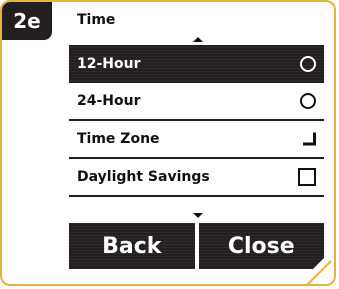 The image size is (339, 289). Describe the element at coordinates (96, 20) in the screenshot. I see `screen-title: Time` at that location.